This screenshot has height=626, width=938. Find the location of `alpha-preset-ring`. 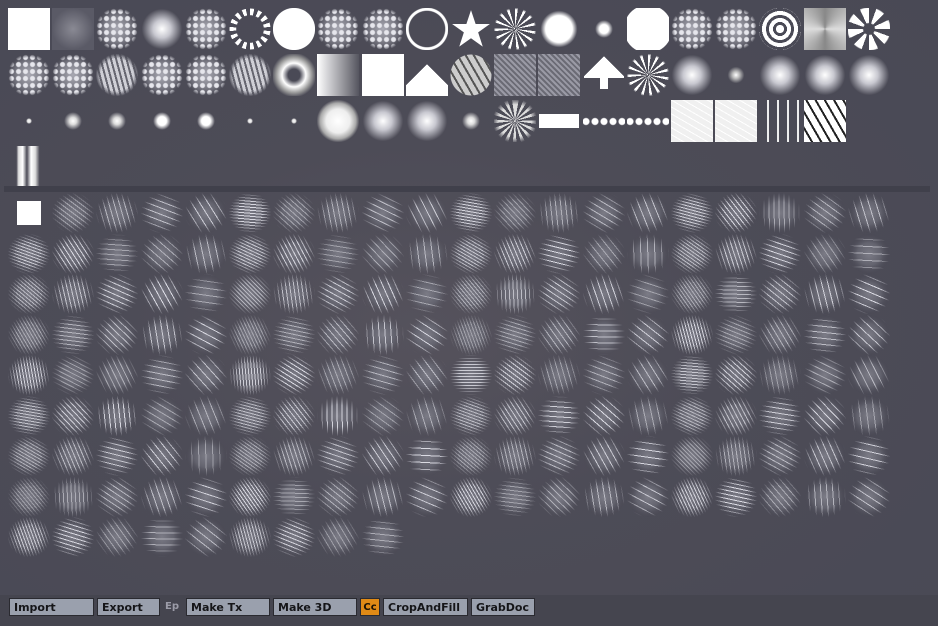

alpha-preset-ring is located at coordinates (426, 29).